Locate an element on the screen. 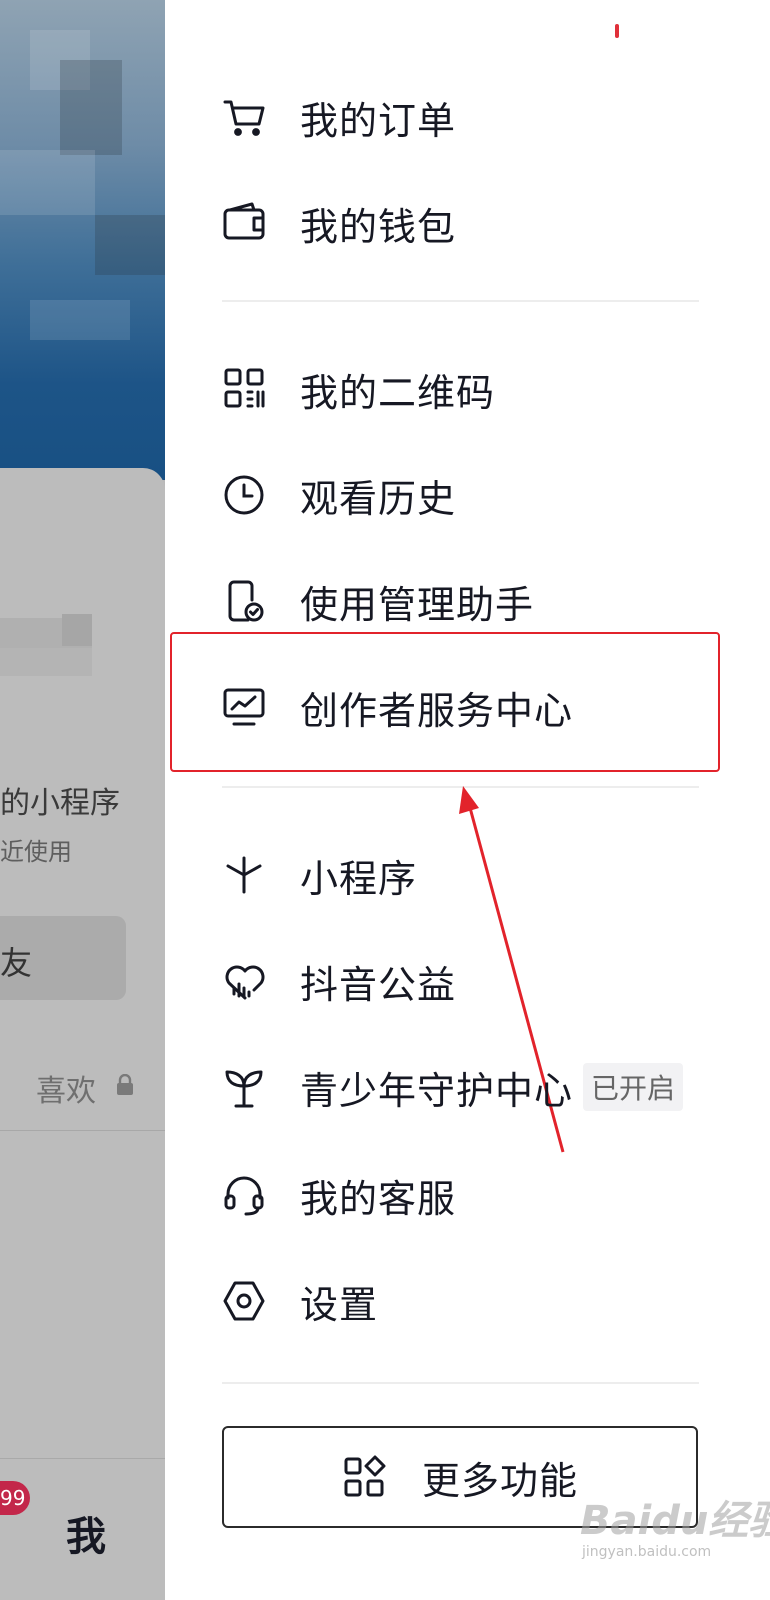 Image resolution: width=770 pixels, height=1600 pixels. menu-label-qrcode: 我的二维码 is located at coordinates (398, 392).